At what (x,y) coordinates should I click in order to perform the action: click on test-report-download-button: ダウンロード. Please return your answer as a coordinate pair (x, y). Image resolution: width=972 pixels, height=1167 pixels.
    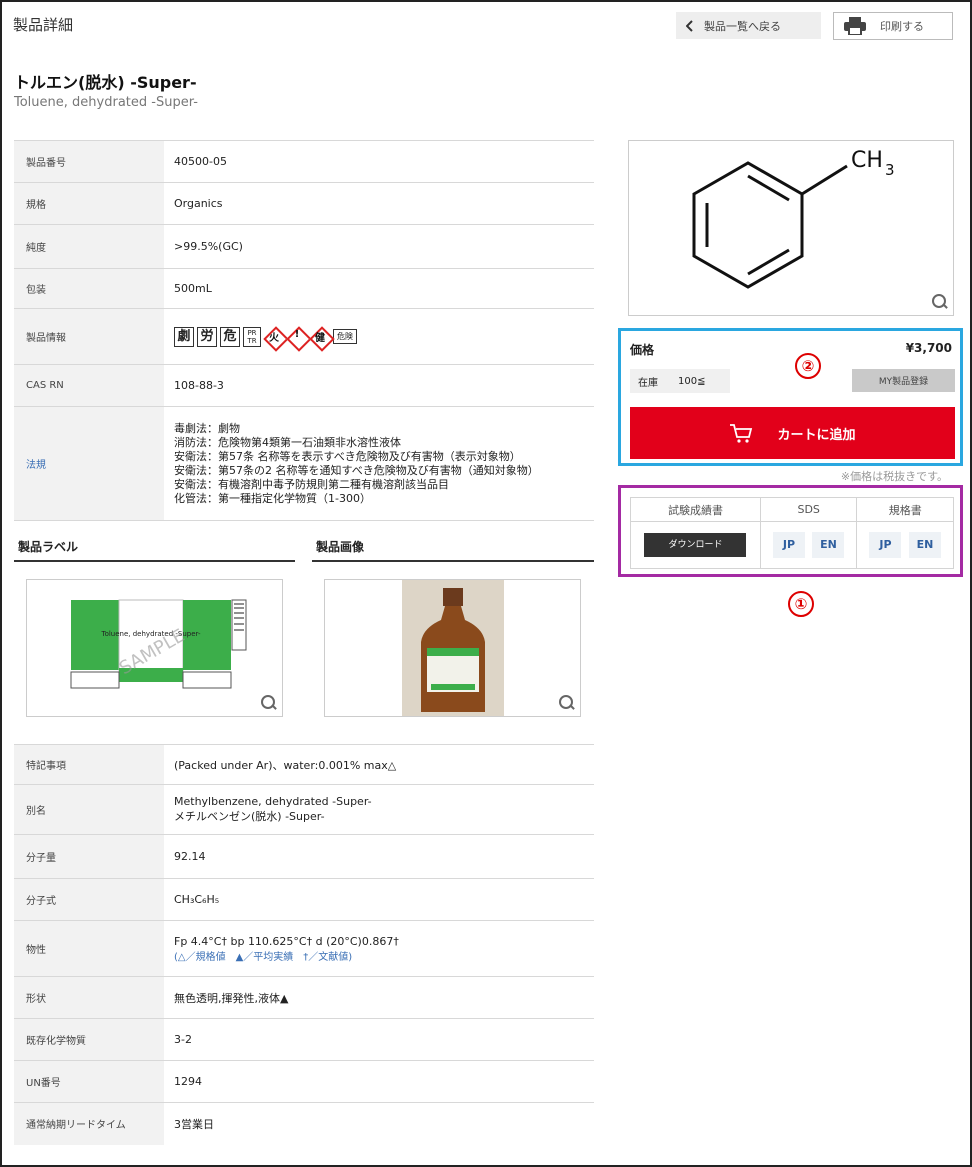
    Looking at the image, I should click on (695, 545).